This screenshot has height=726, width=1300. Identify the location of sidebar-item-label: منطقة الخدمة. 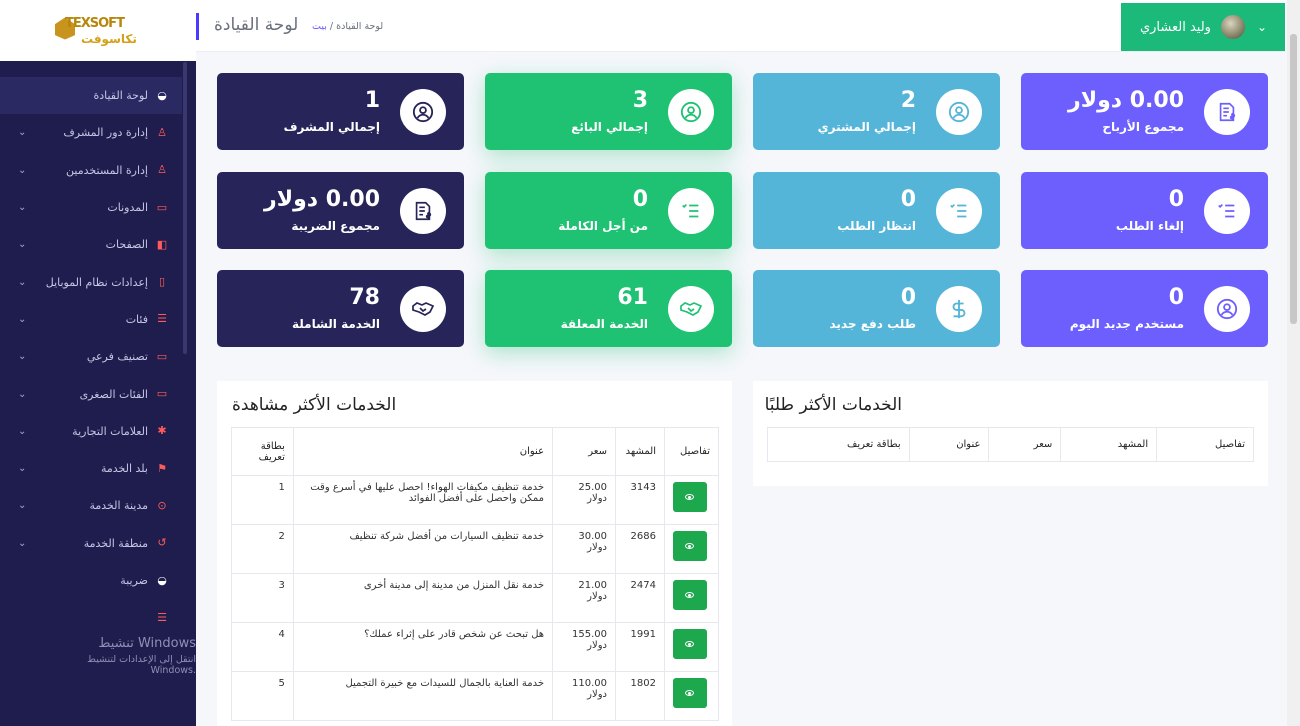
(115, 543).